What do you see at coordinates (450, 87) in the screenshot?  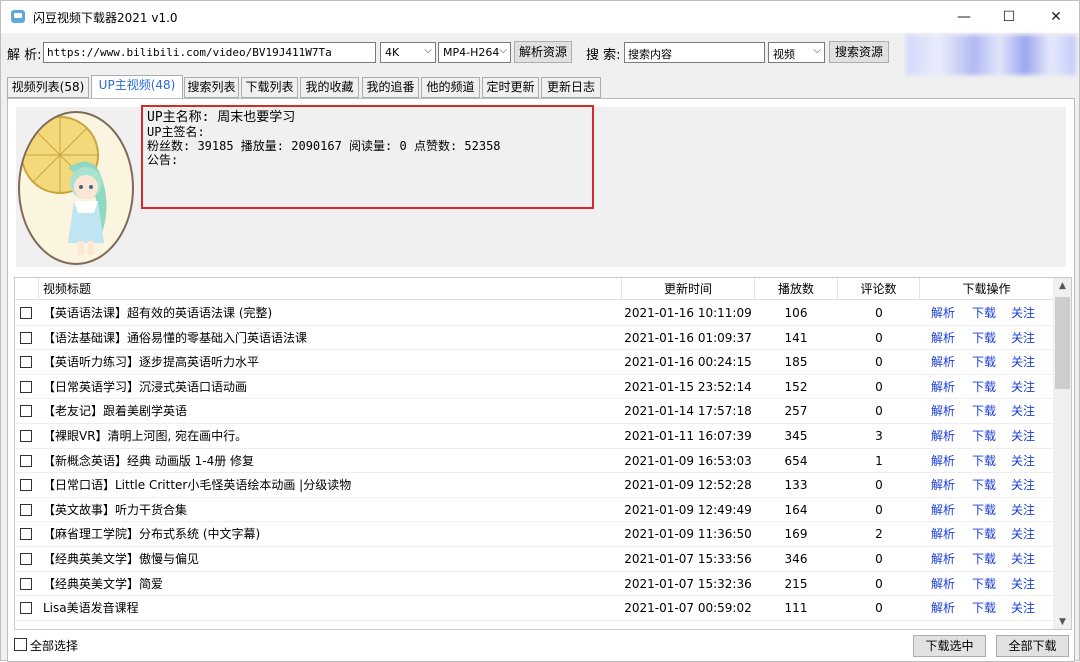 I see `tab-channel: 他的频道` at bounding box center [450, 87].